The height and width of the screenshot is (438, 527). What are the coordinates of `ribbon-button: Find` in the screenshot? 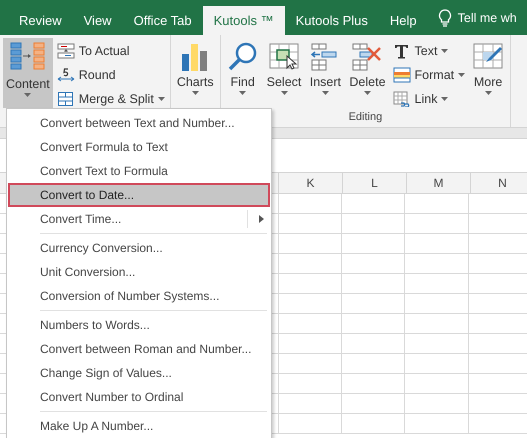 It's located at (243, 73).